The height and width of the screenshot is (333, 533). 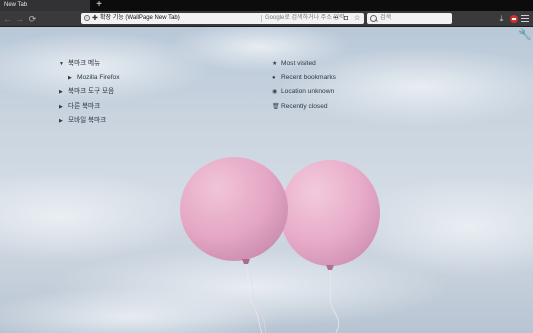 I want to click on balloon-left, so click(x=234, y=209).